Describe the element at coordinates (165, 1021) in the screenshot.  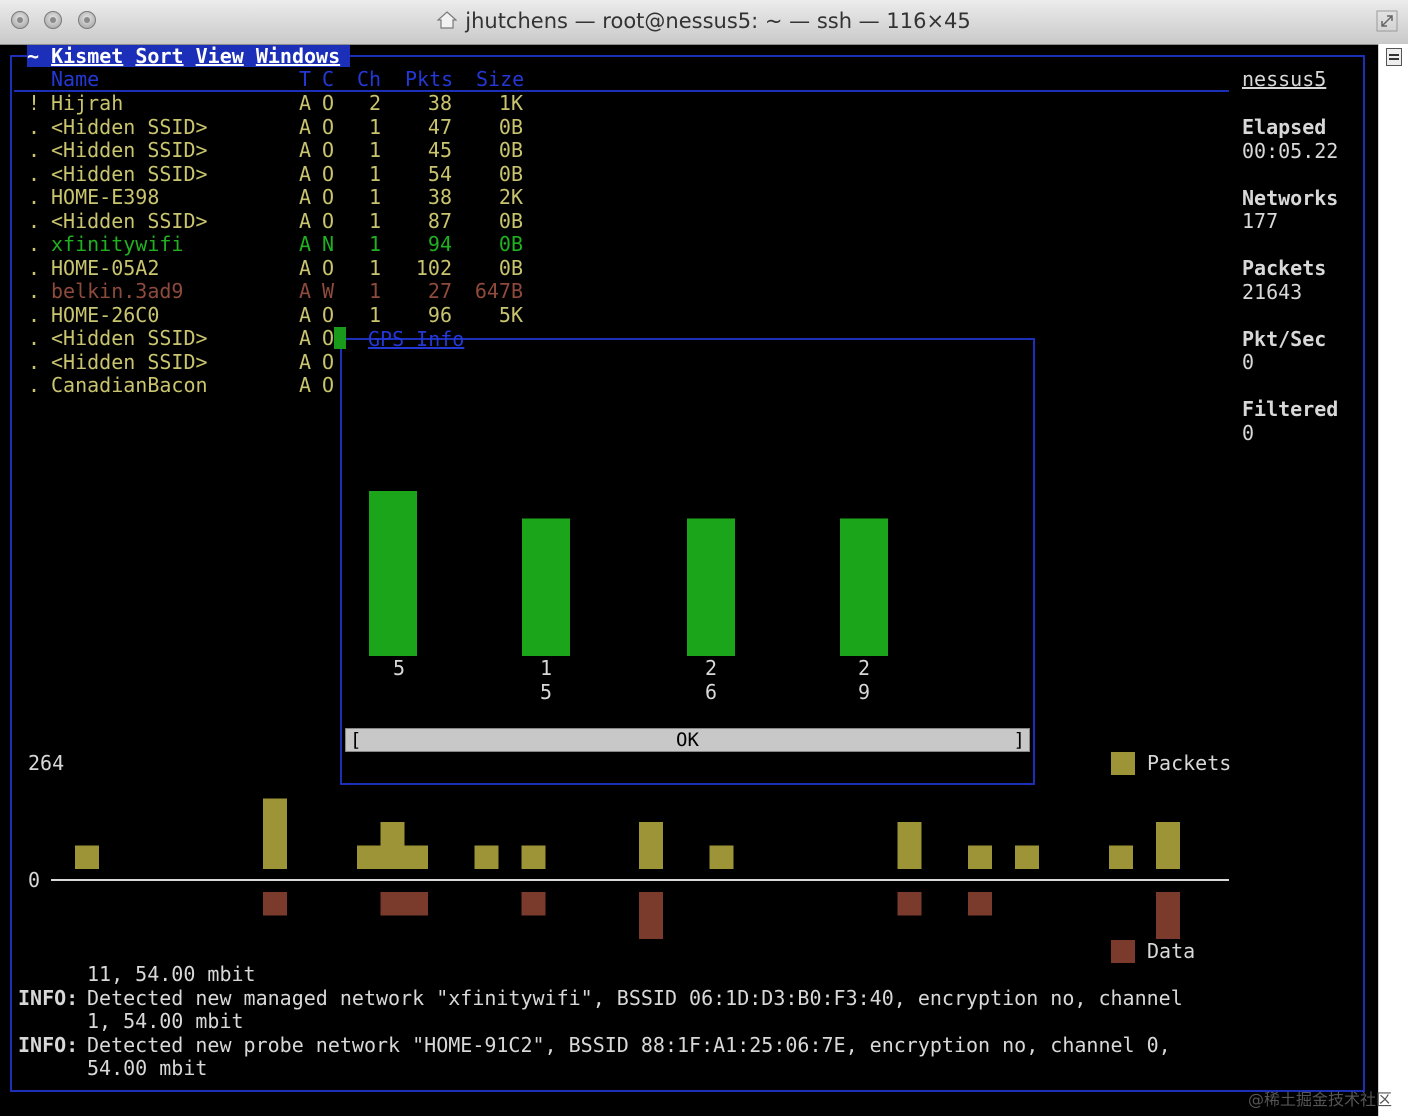
I see `log-line: 1, 54.00 mbit` at that location.